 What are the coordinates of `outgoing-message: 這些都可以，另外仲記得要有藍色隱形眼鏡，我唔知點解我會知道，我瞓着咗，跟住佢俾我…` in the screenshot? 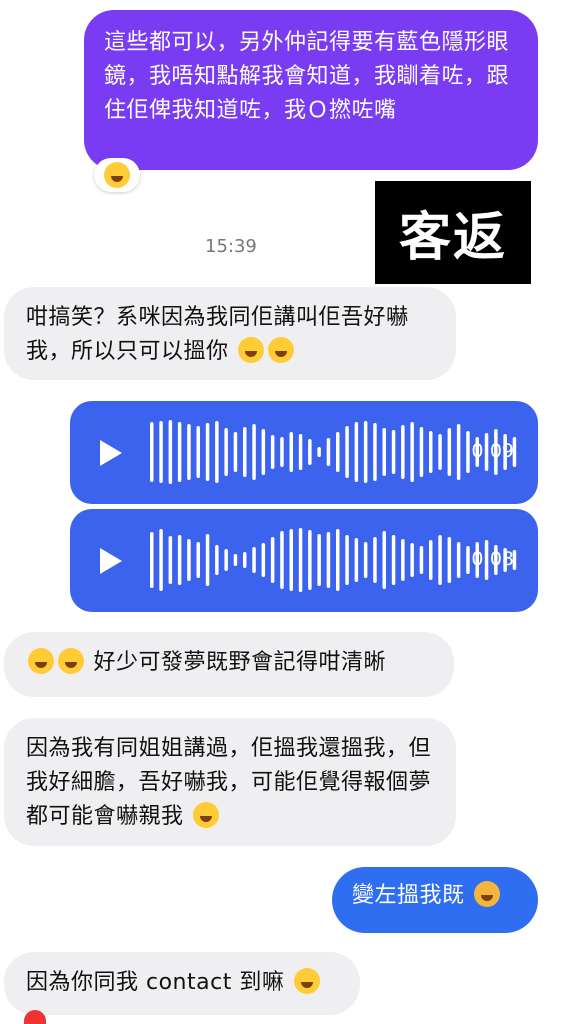 It's located at (311, 90).